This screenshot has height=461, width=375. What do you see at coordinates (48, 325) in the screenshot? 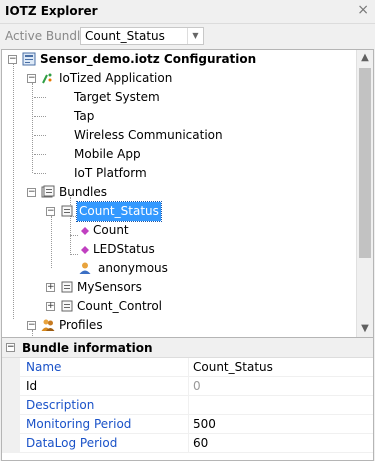
I see `profiles-icon` at bounding box center [48, 325].